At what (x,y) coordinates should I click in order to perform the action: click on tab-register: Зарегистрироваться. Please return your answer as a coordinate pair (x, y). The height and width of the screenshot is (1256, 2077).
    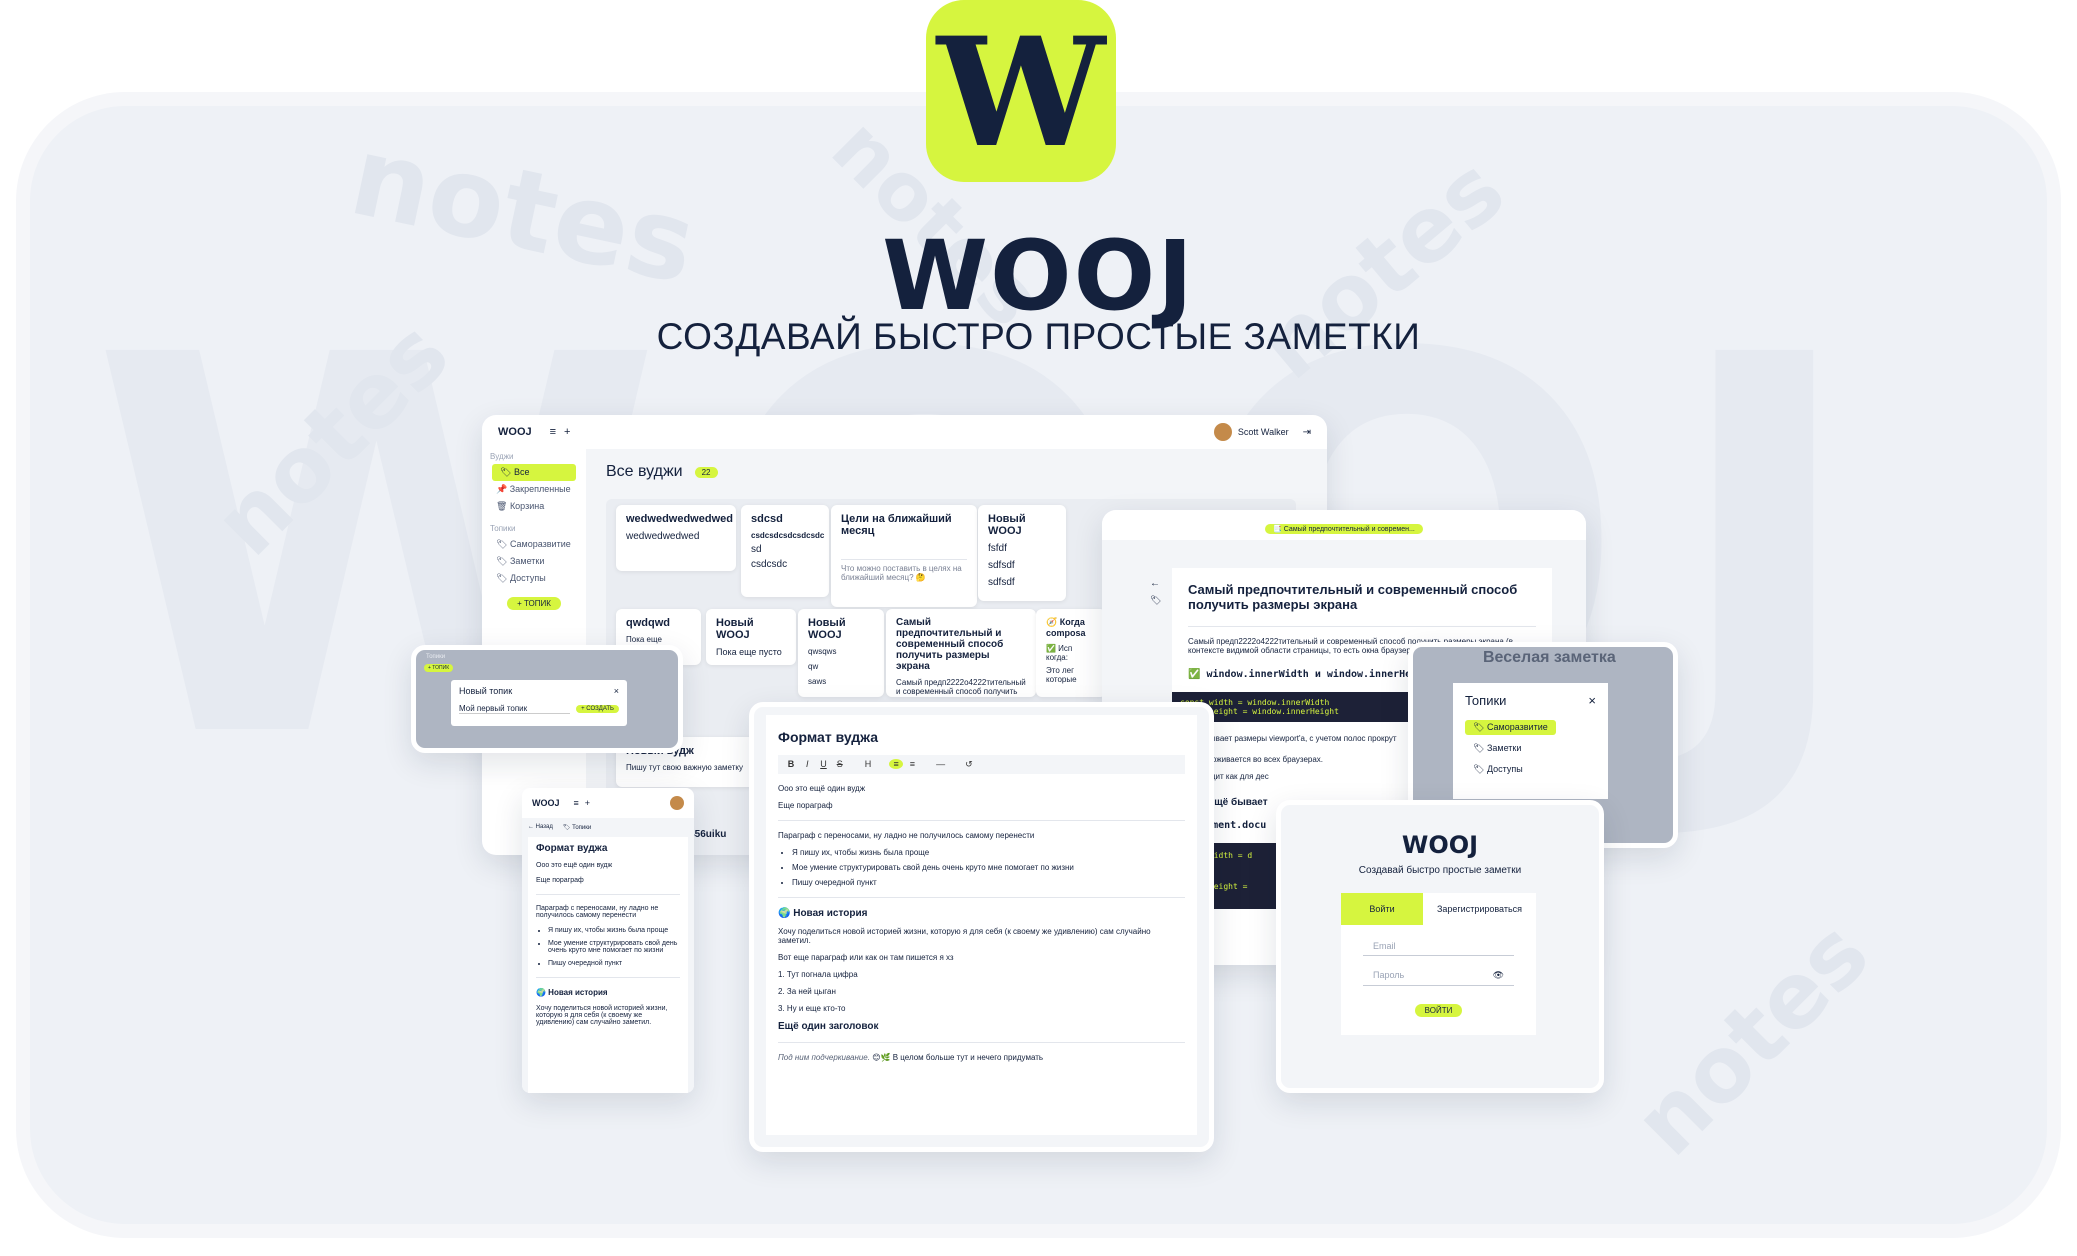
    Looking at the image, I should click on (1479, 909).